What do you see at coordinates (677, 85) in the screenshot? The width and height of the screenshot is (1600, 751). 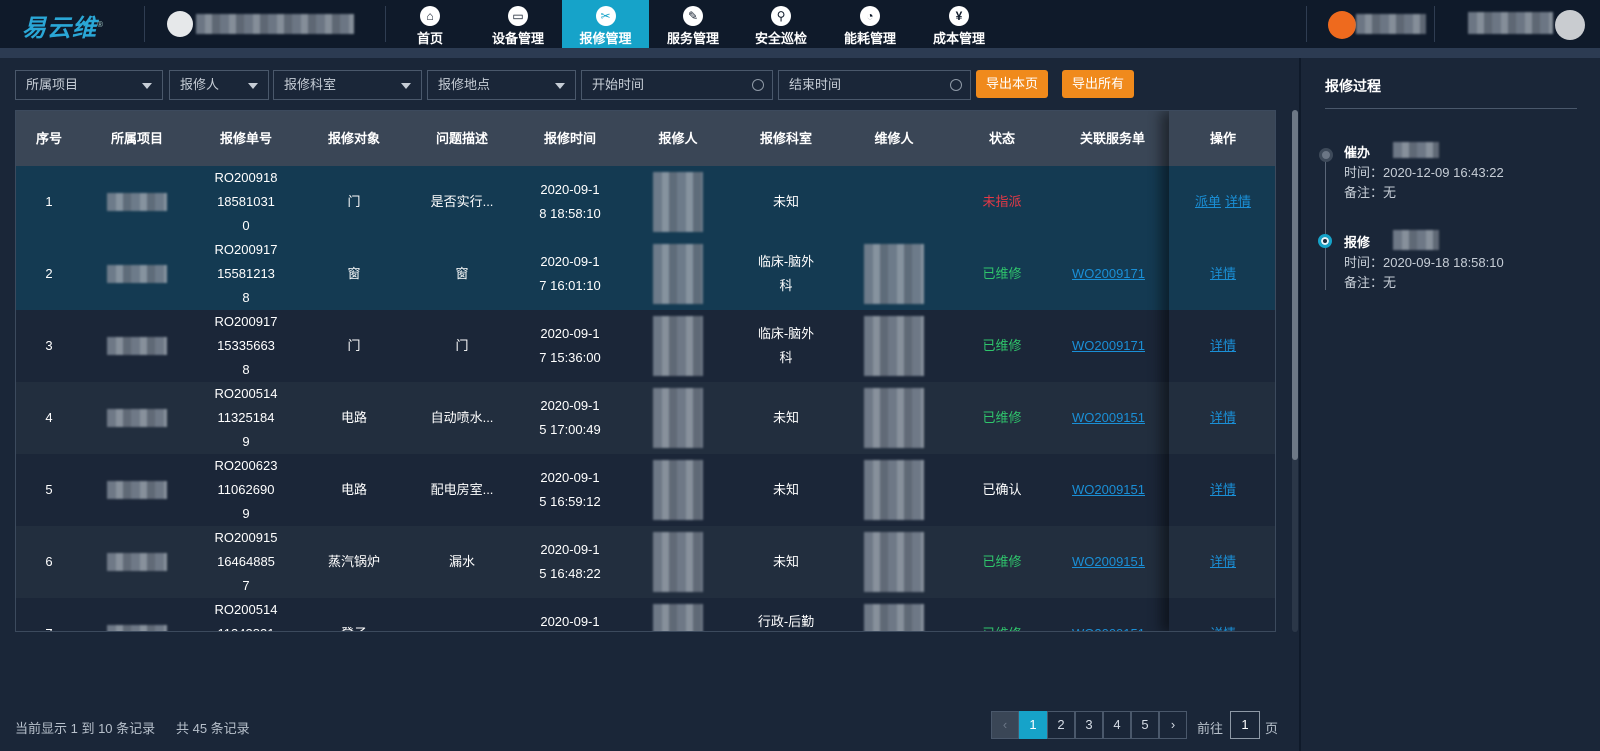 I see `start-time-input: 开始时间` at bounding box center [677, 85].